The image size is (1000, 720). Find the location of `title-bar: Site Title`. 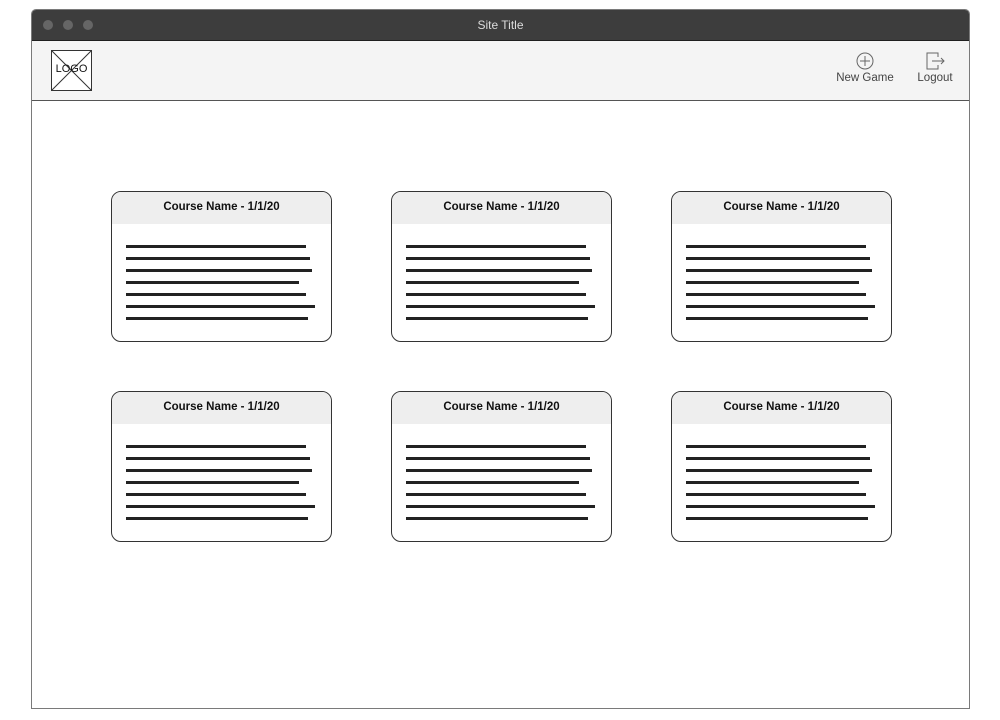

title-bar: Site Title is located at coordinates (500, 25).